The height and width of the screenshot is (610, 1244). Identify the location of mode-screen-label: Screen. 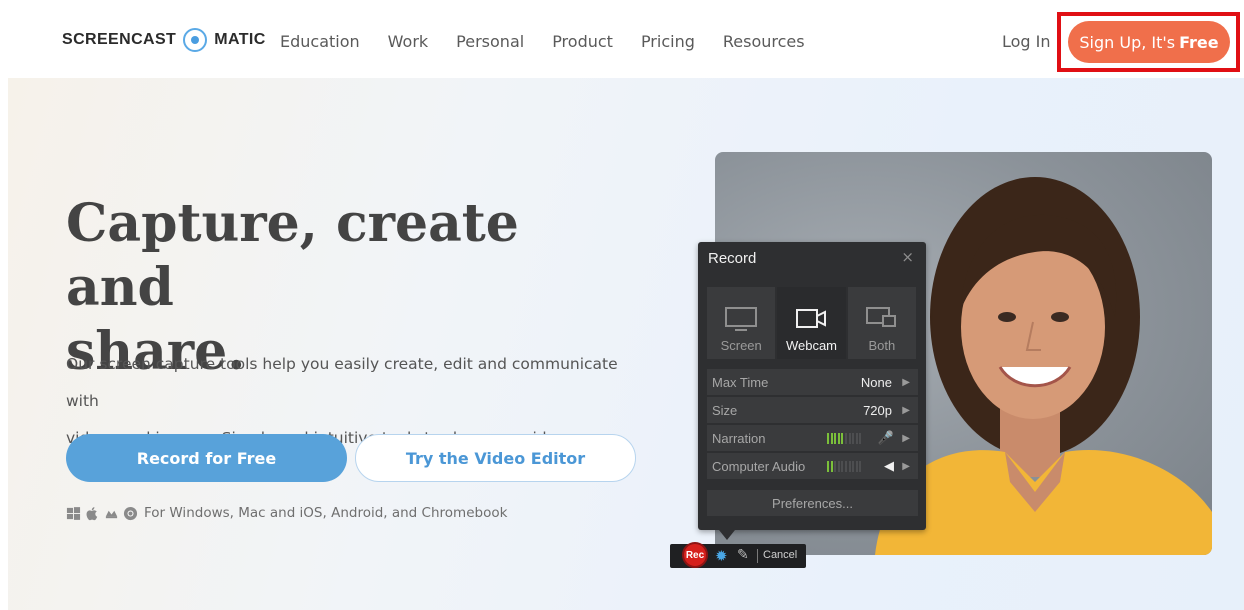
(741, 345).